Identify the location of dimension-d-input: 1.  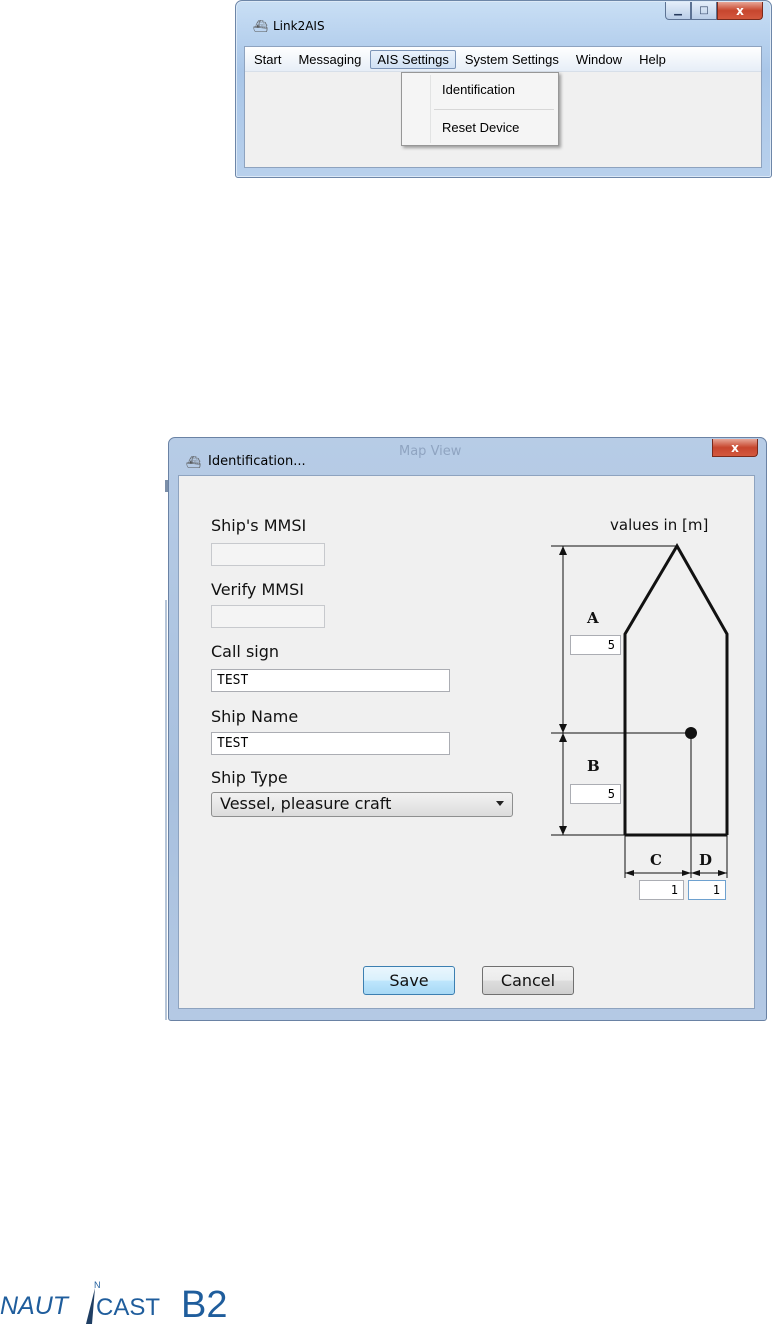
(707, 890).